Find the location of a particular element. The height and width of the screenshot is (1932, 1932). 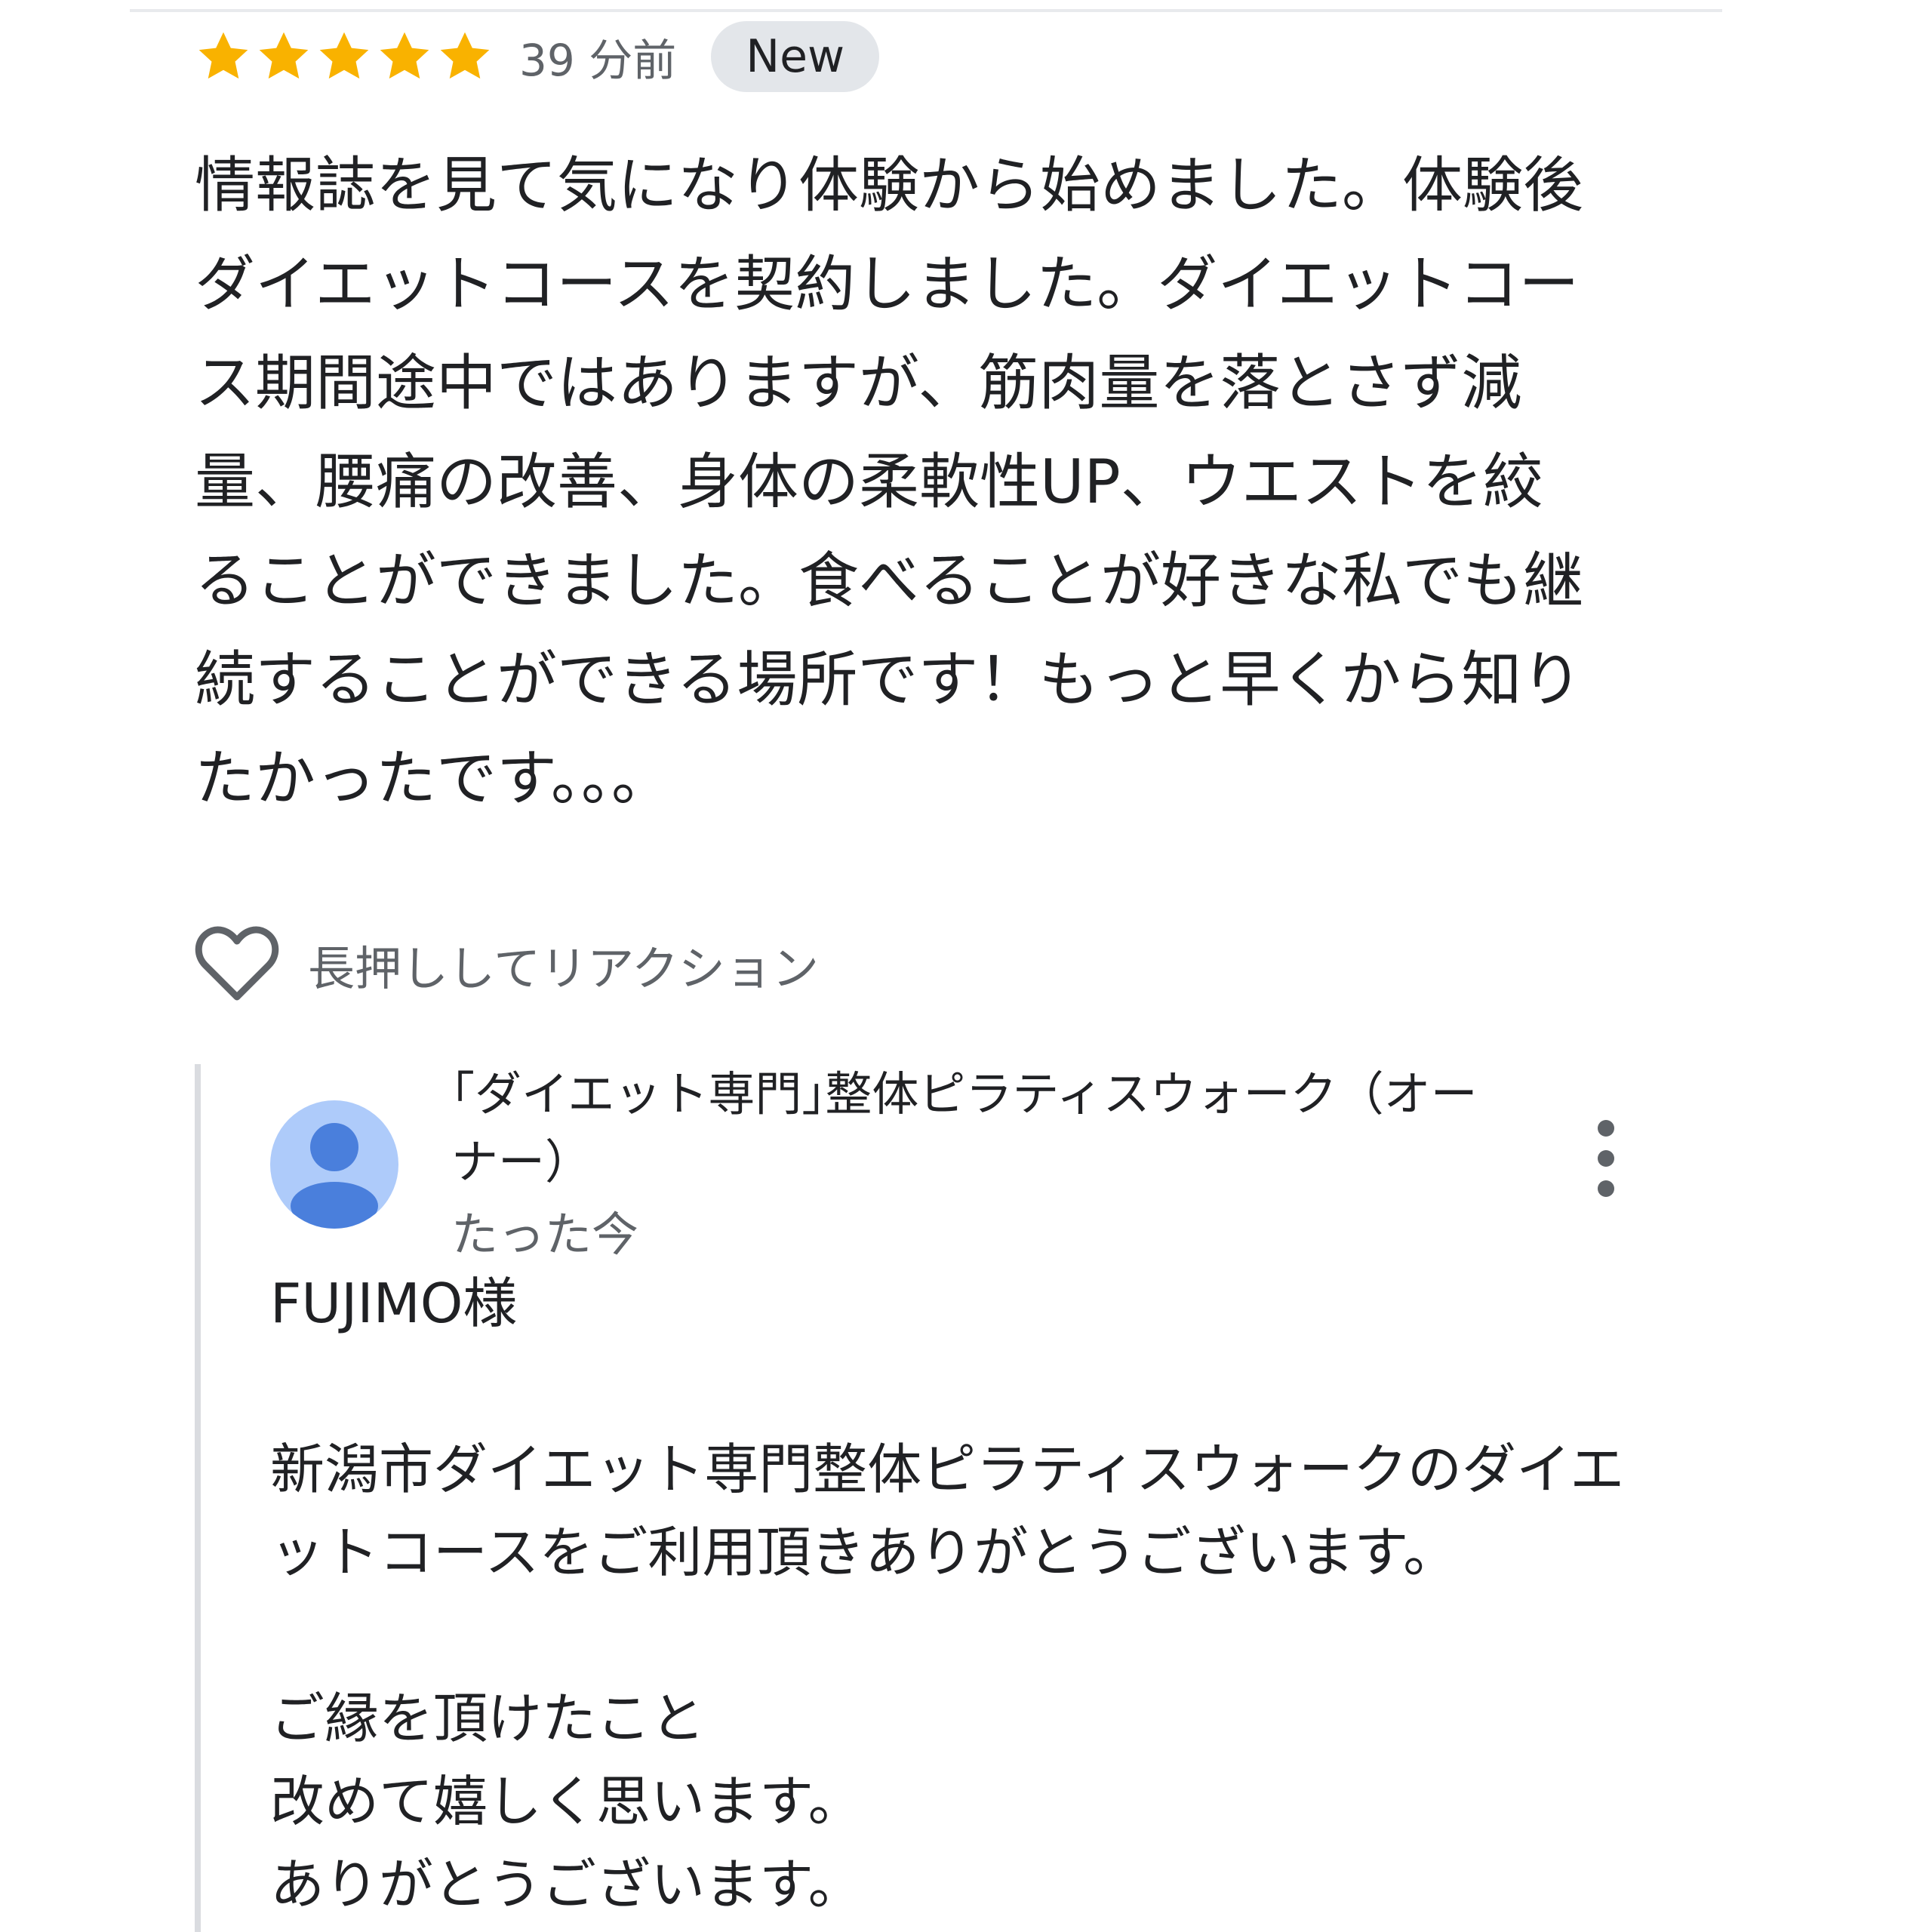

star-rating is located at coordinates (344, 56).